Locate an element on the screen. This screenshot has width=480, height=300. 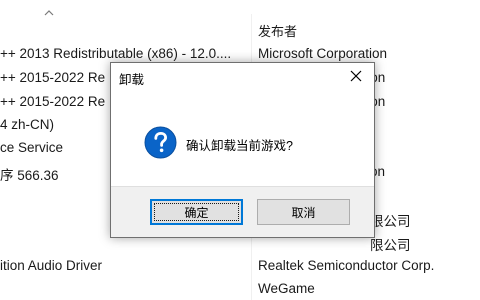
sort-ascending-icon is located at coordinates (49, 13).